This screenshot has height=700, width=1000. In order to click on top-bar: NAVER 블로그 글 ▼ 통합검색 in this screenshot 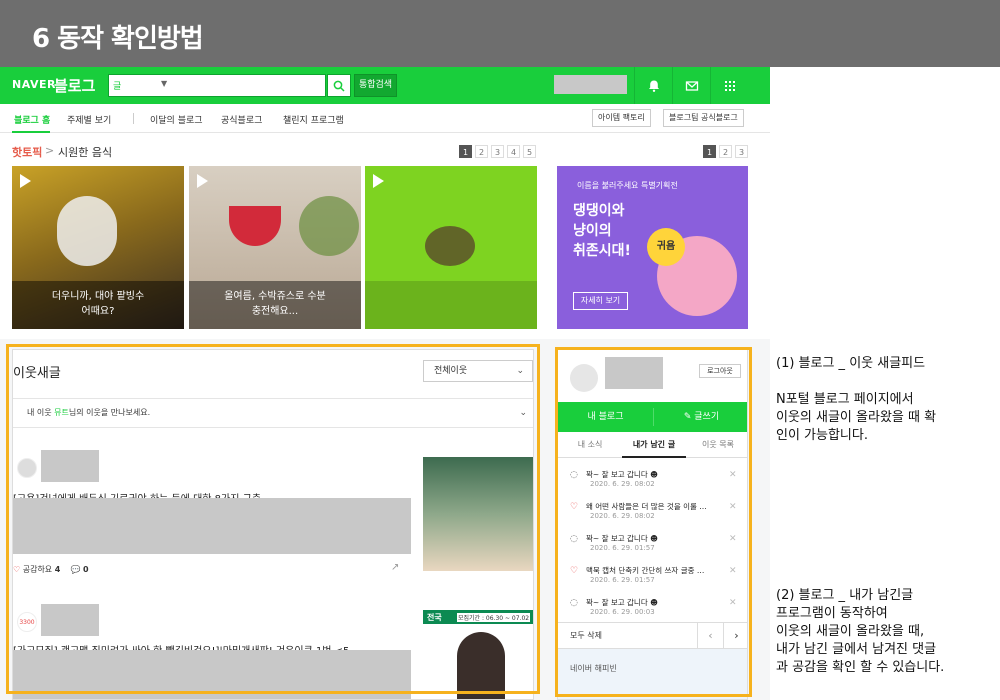, I will do `click(385, 85)`.